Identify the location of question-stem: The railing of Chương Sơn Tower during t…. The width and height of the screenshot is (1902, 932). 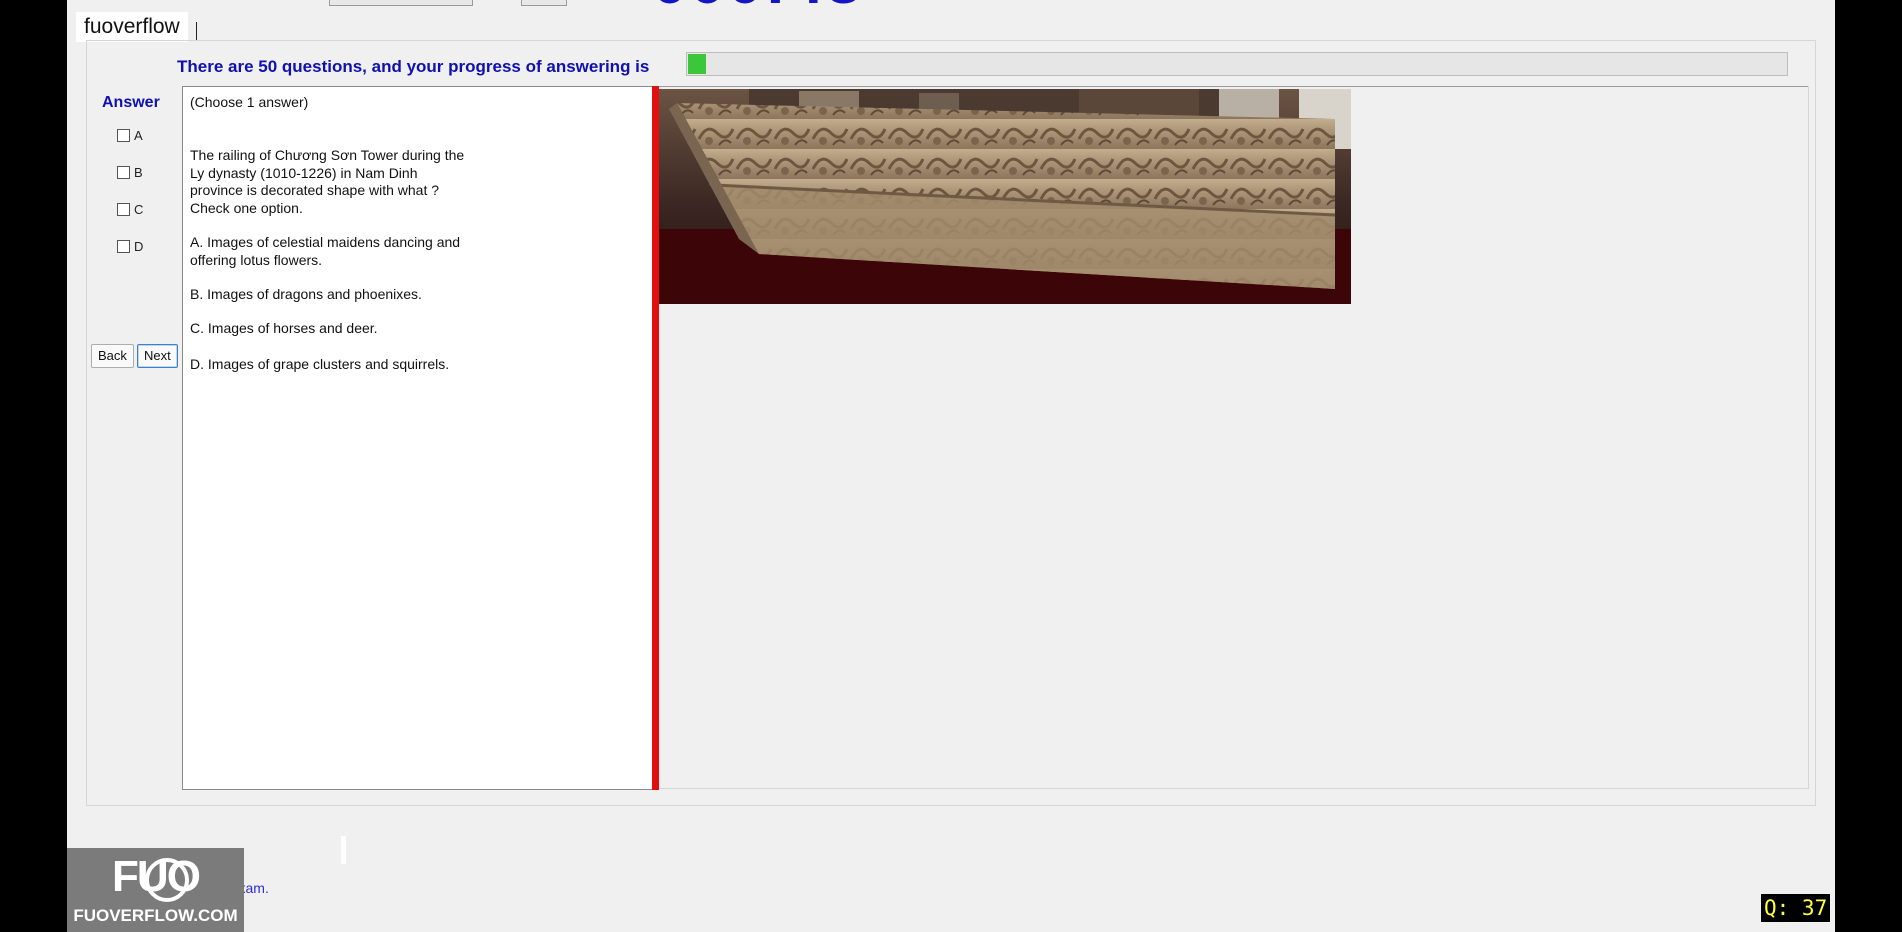
(327, 181).